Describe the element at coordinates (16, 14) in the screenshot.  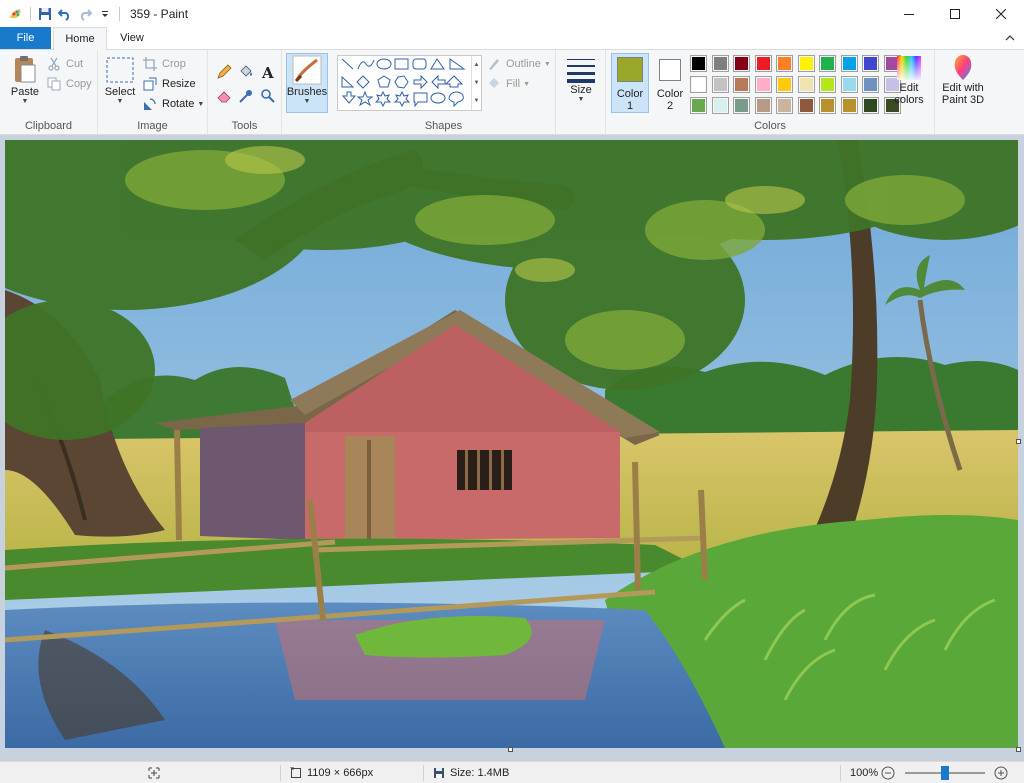
I see `paint-app-icon` at that location.